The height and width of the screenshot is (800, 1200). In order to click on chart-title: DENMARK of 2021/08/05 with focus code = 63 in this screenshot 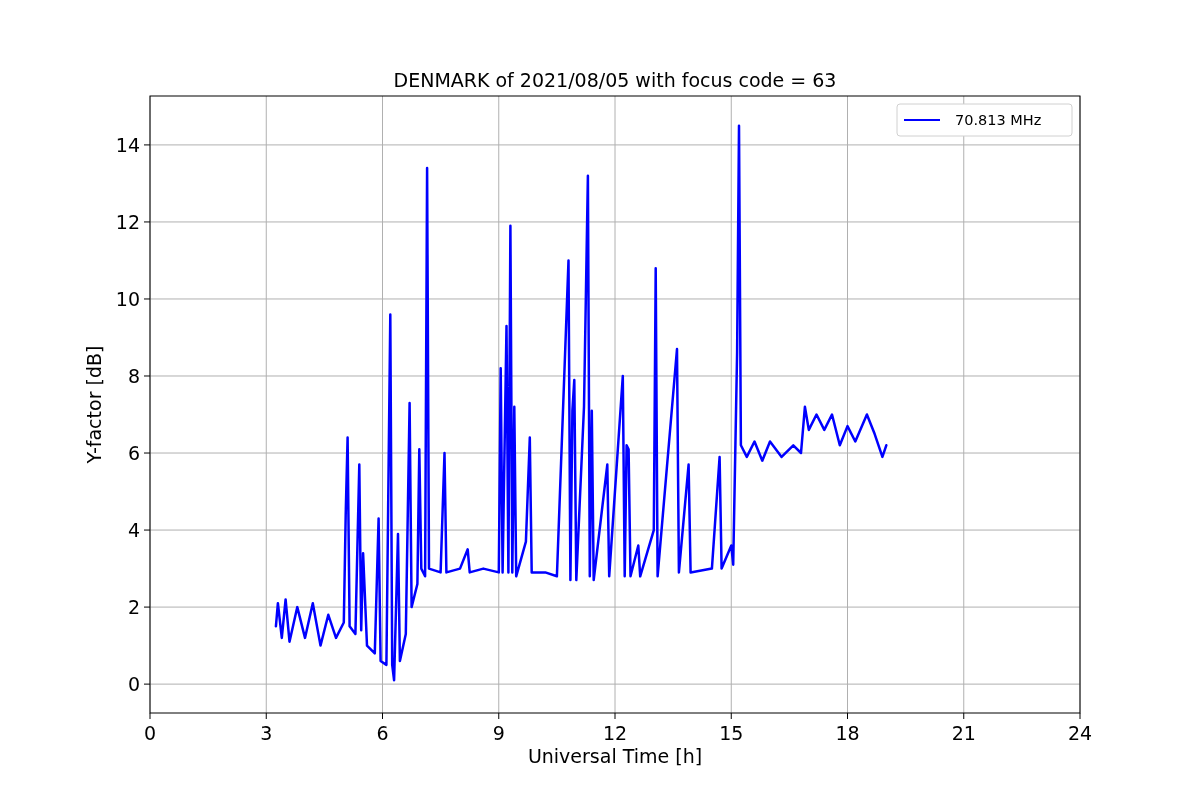, I will do `click(615, 80)`.